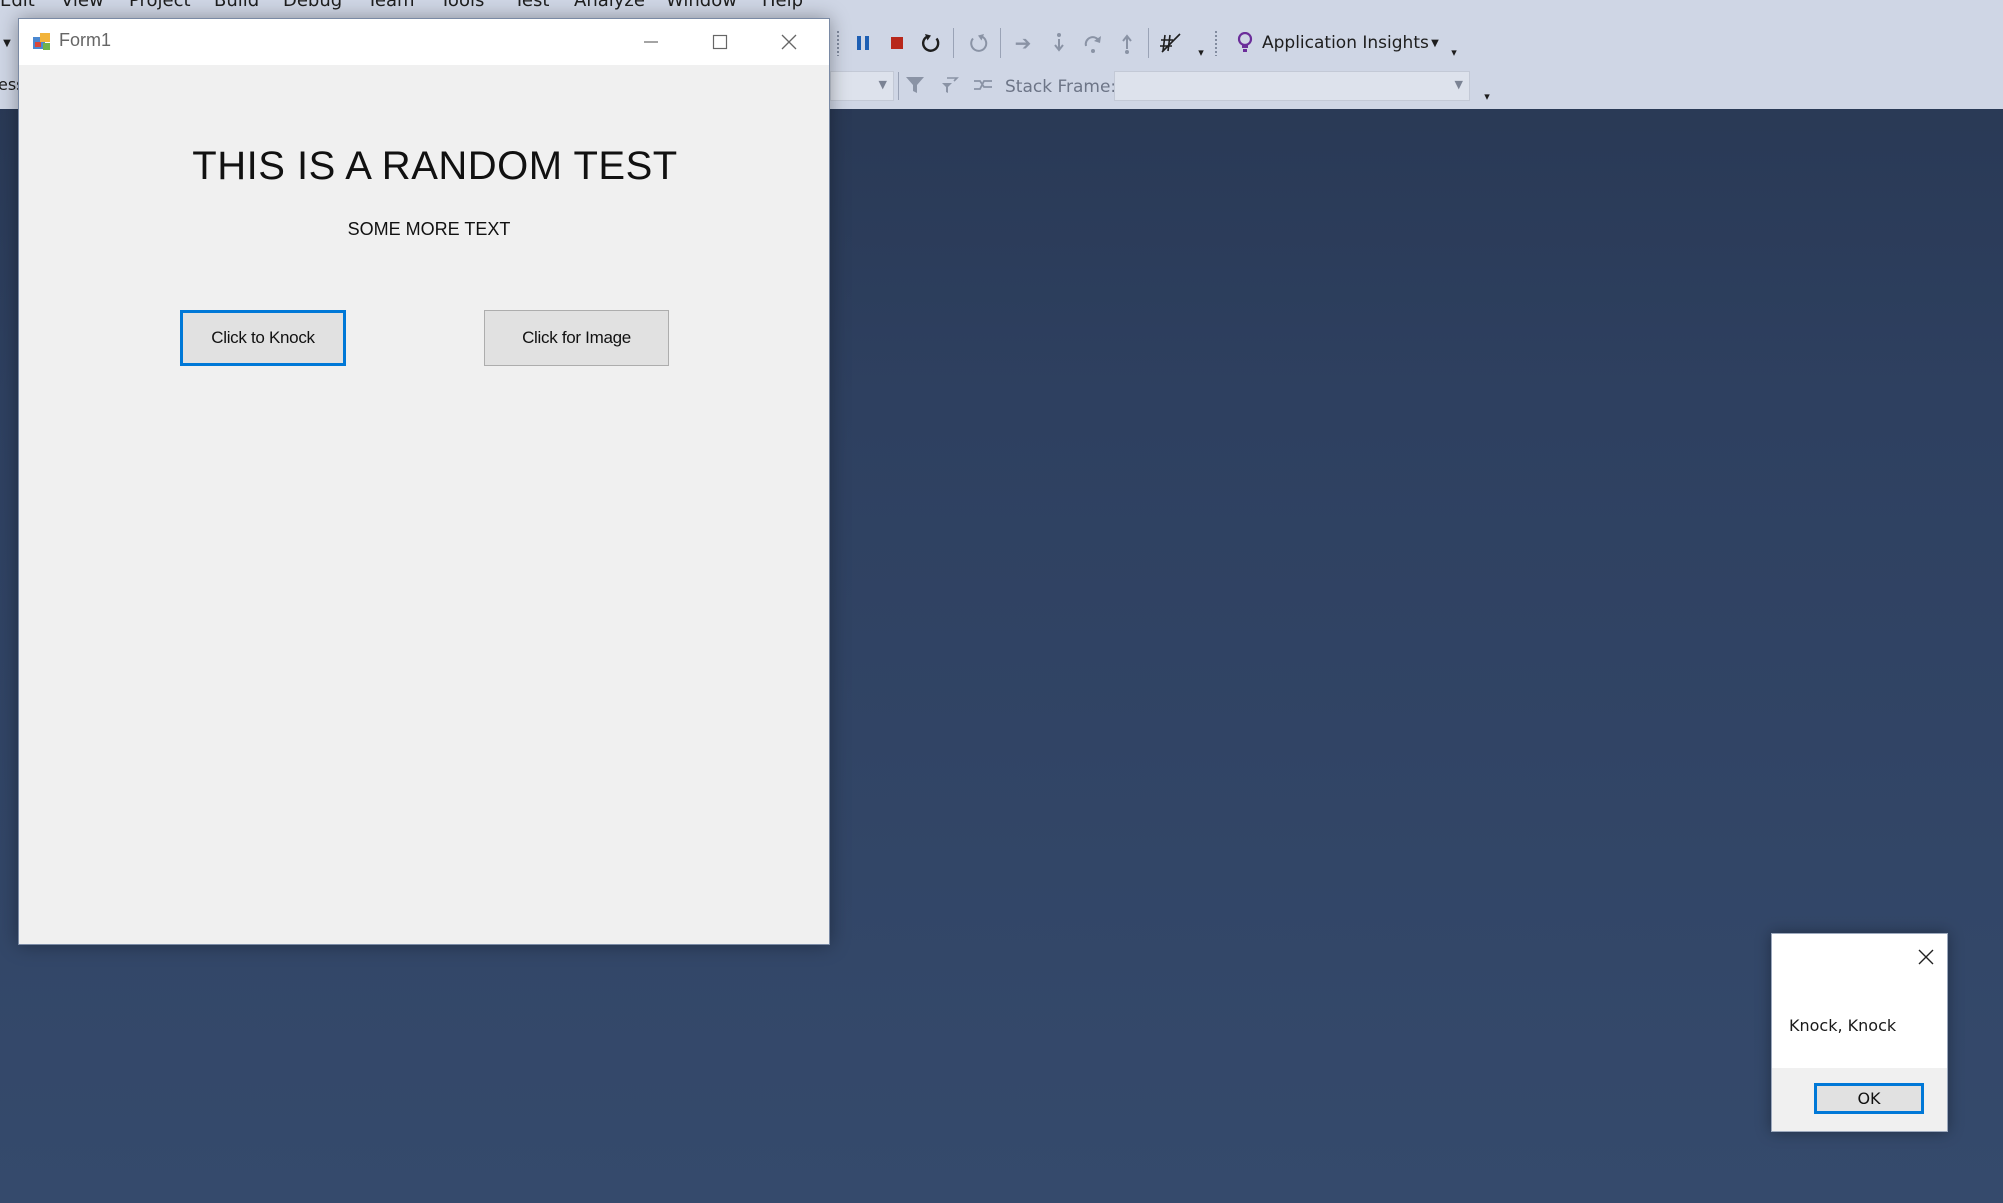 The width and height of the screenshot is (2003, 1203). Describe the element at coordinates (435, 166) in the screenshot. I see `form-heading: THIS IS A RANDOM TEST` at that location.